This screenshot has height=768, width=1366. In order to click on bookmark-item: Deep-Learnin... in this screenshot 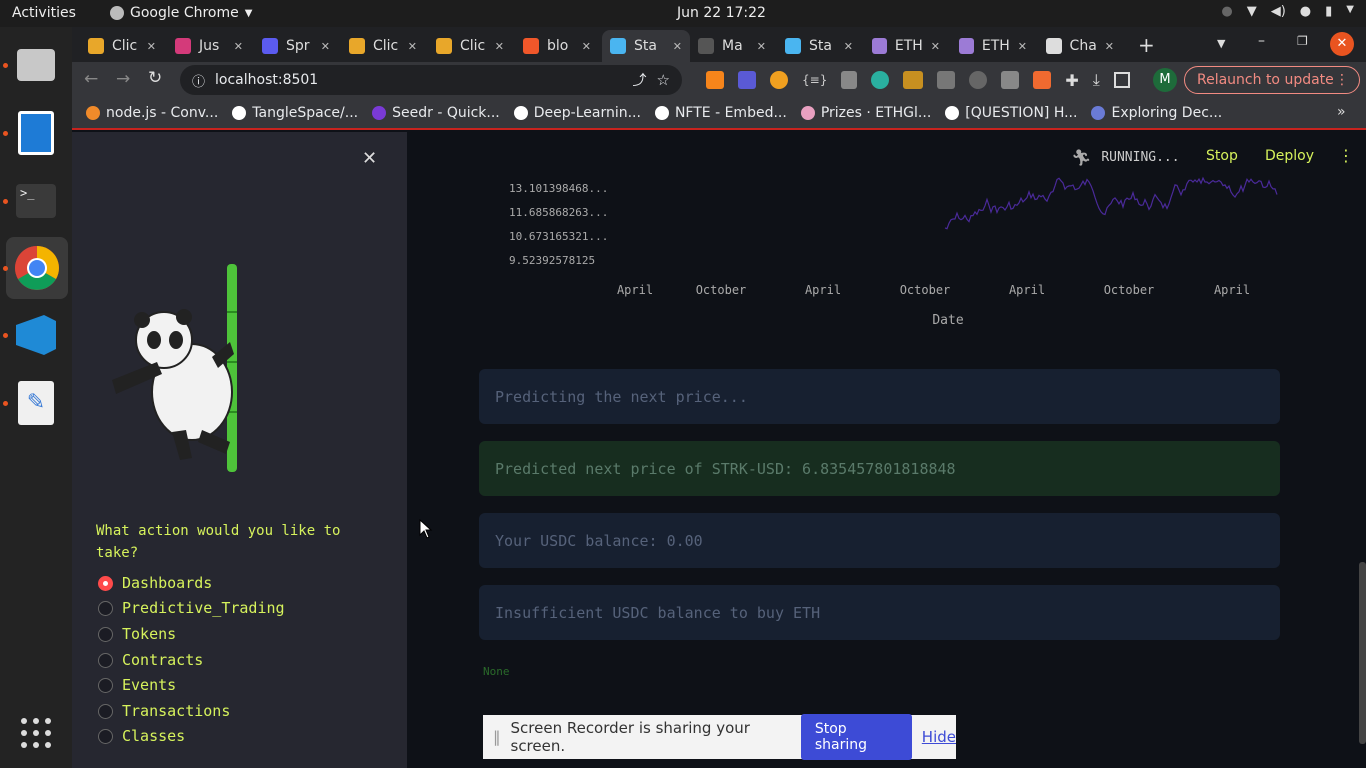, I will do `click(577, 113)`.